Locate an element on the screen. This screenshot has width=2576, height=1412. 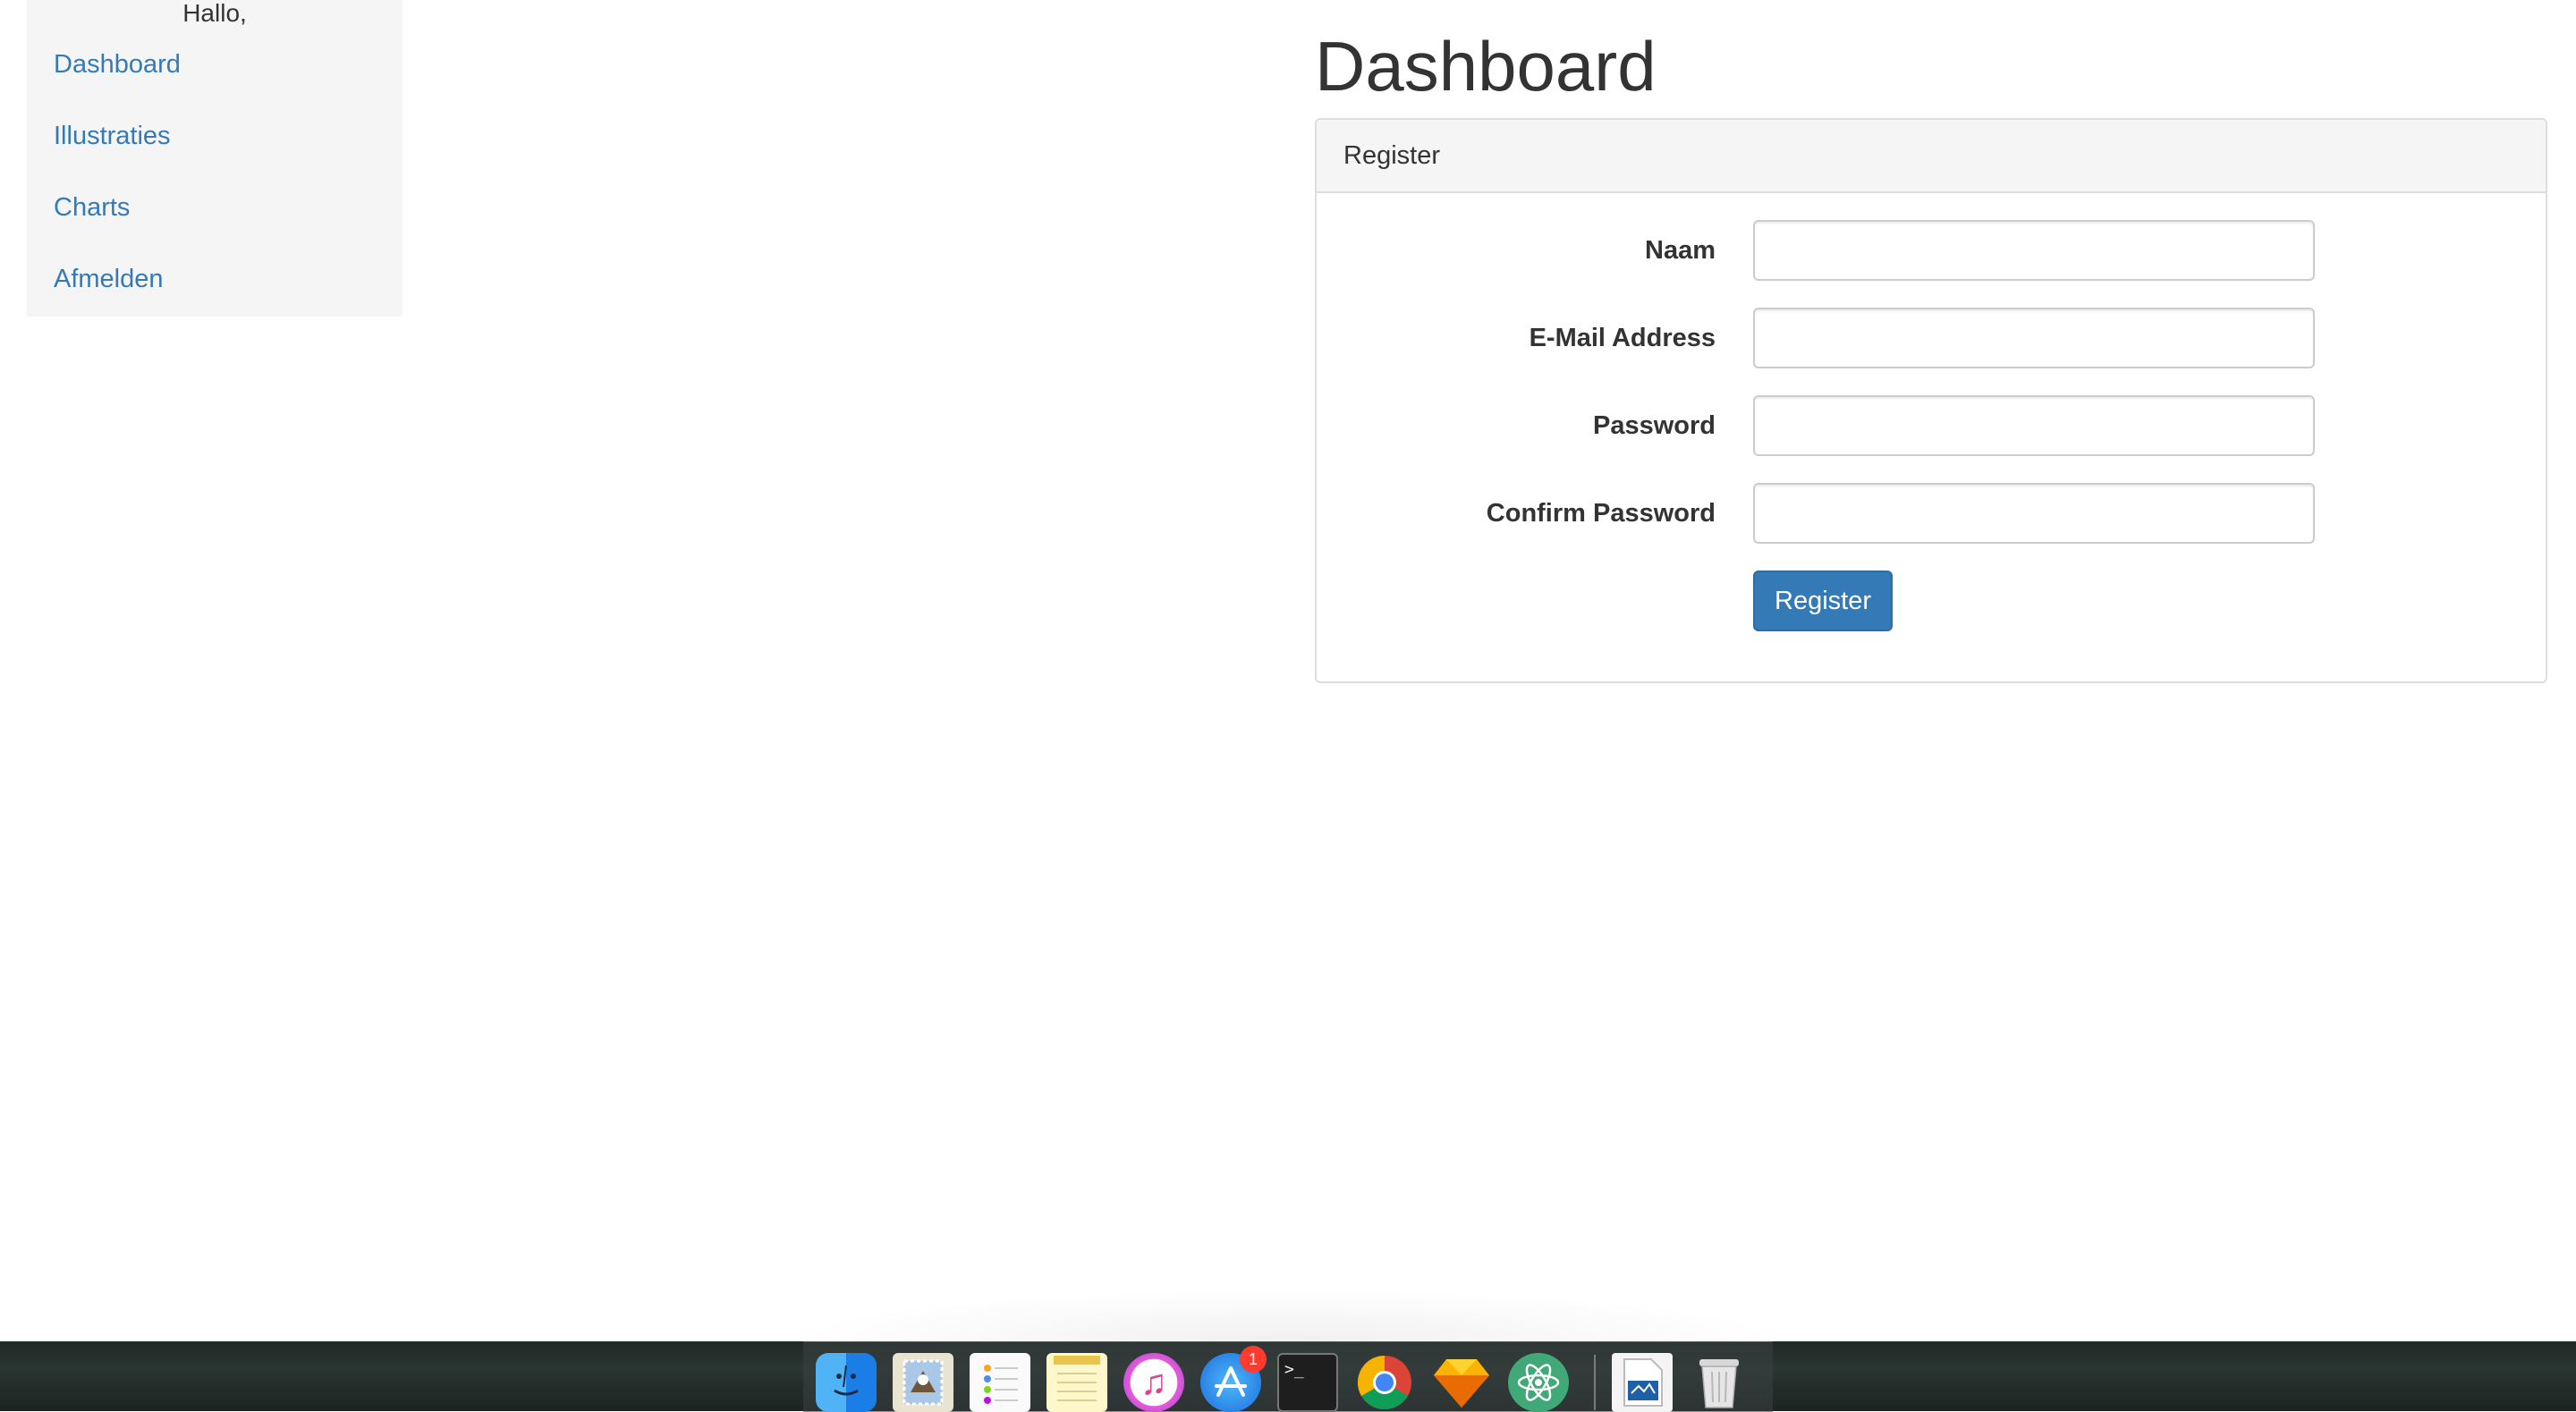
dock: ♫ 1 >_ is located at coordinates (1288, 1376).